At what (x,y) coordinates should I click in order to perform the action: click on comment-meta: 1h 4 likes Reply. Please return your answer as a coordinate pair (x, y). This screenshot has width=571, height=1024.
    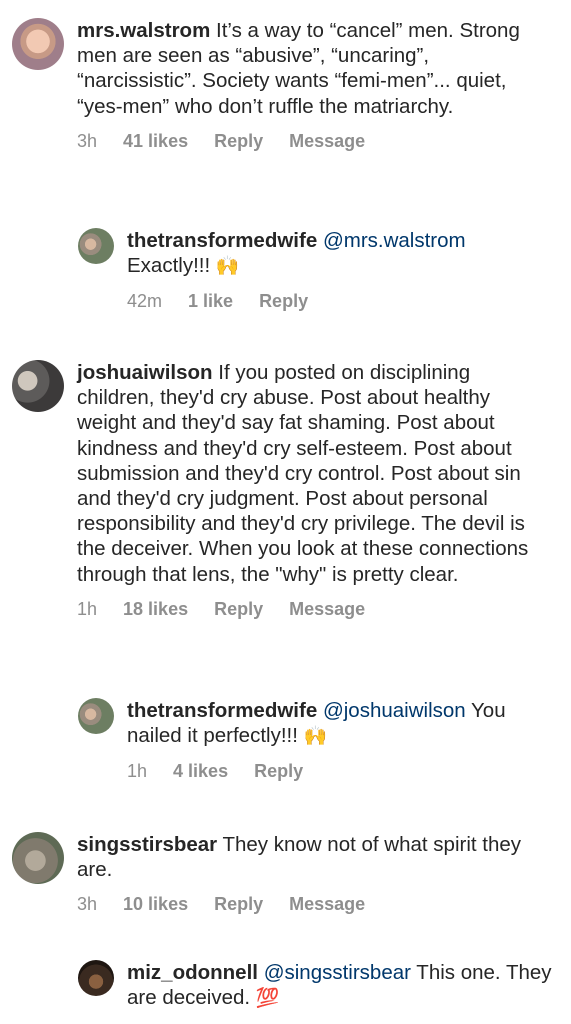
    Looking at the image, I should click on (342, 771).